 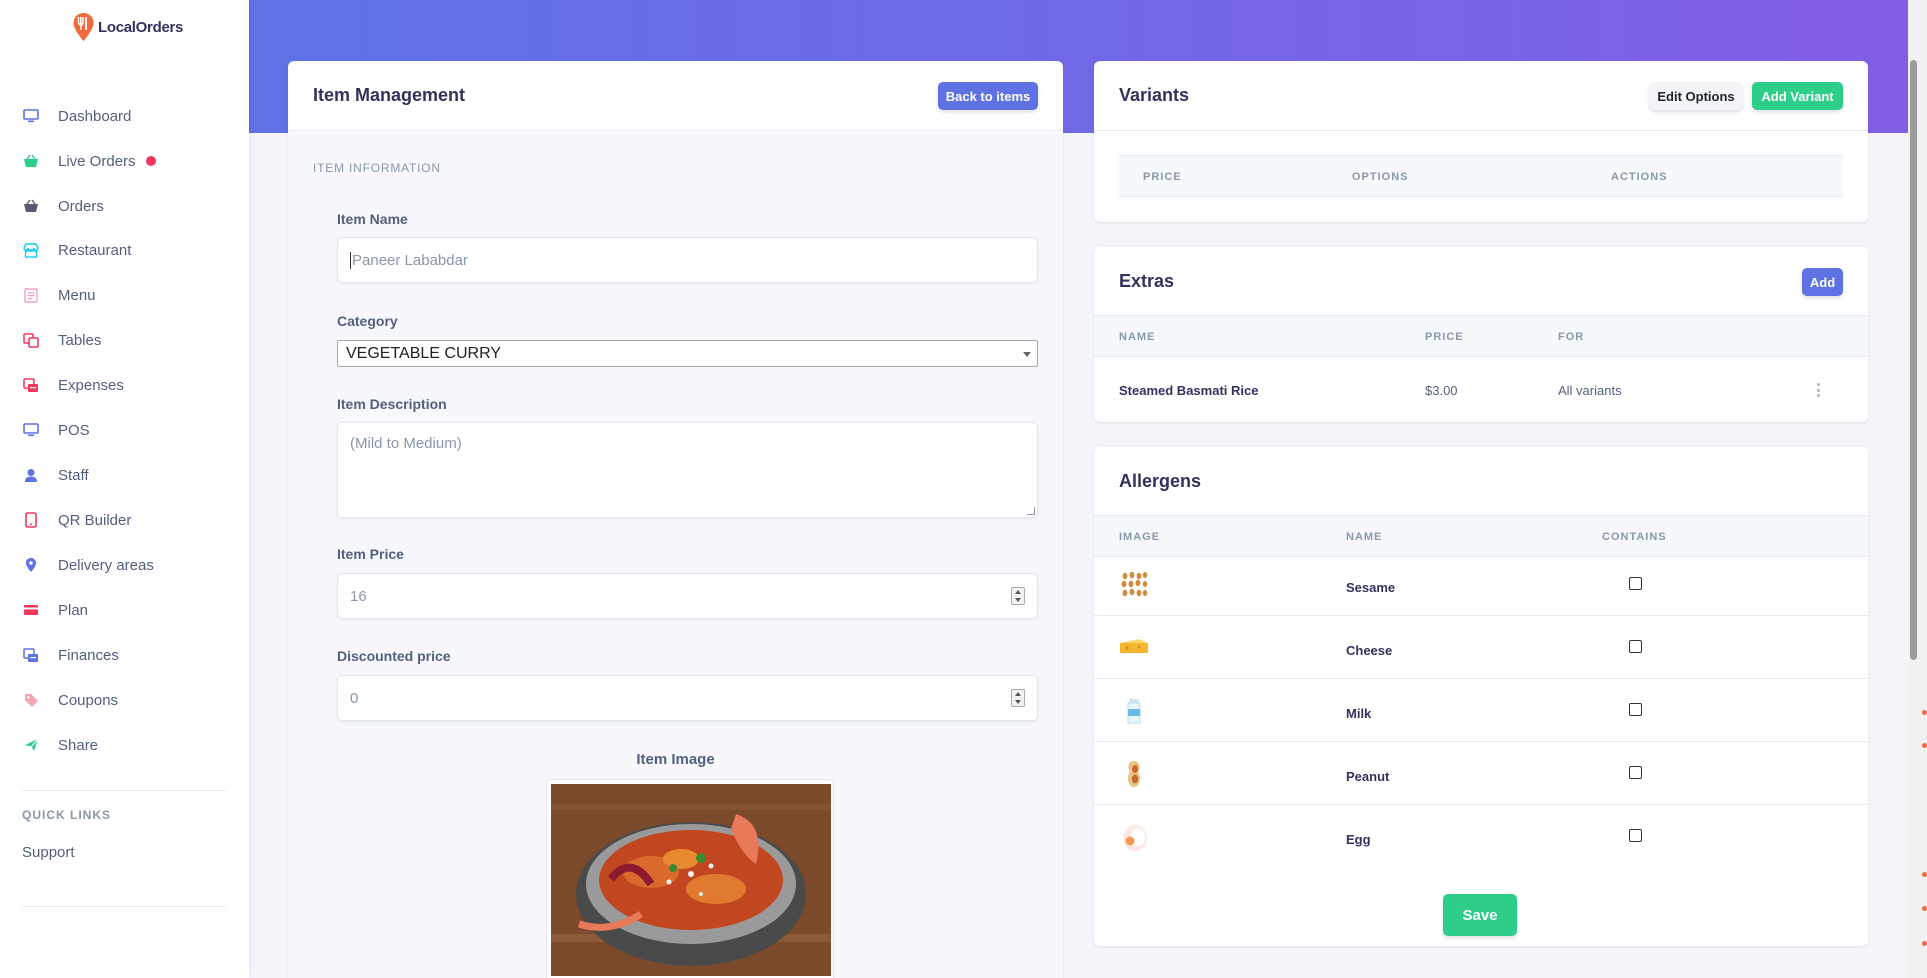 What do you see at coordinates (1358, 839) in the screenshot?
I see `allergen-name: Egg` at bounding box center [1358, 839].